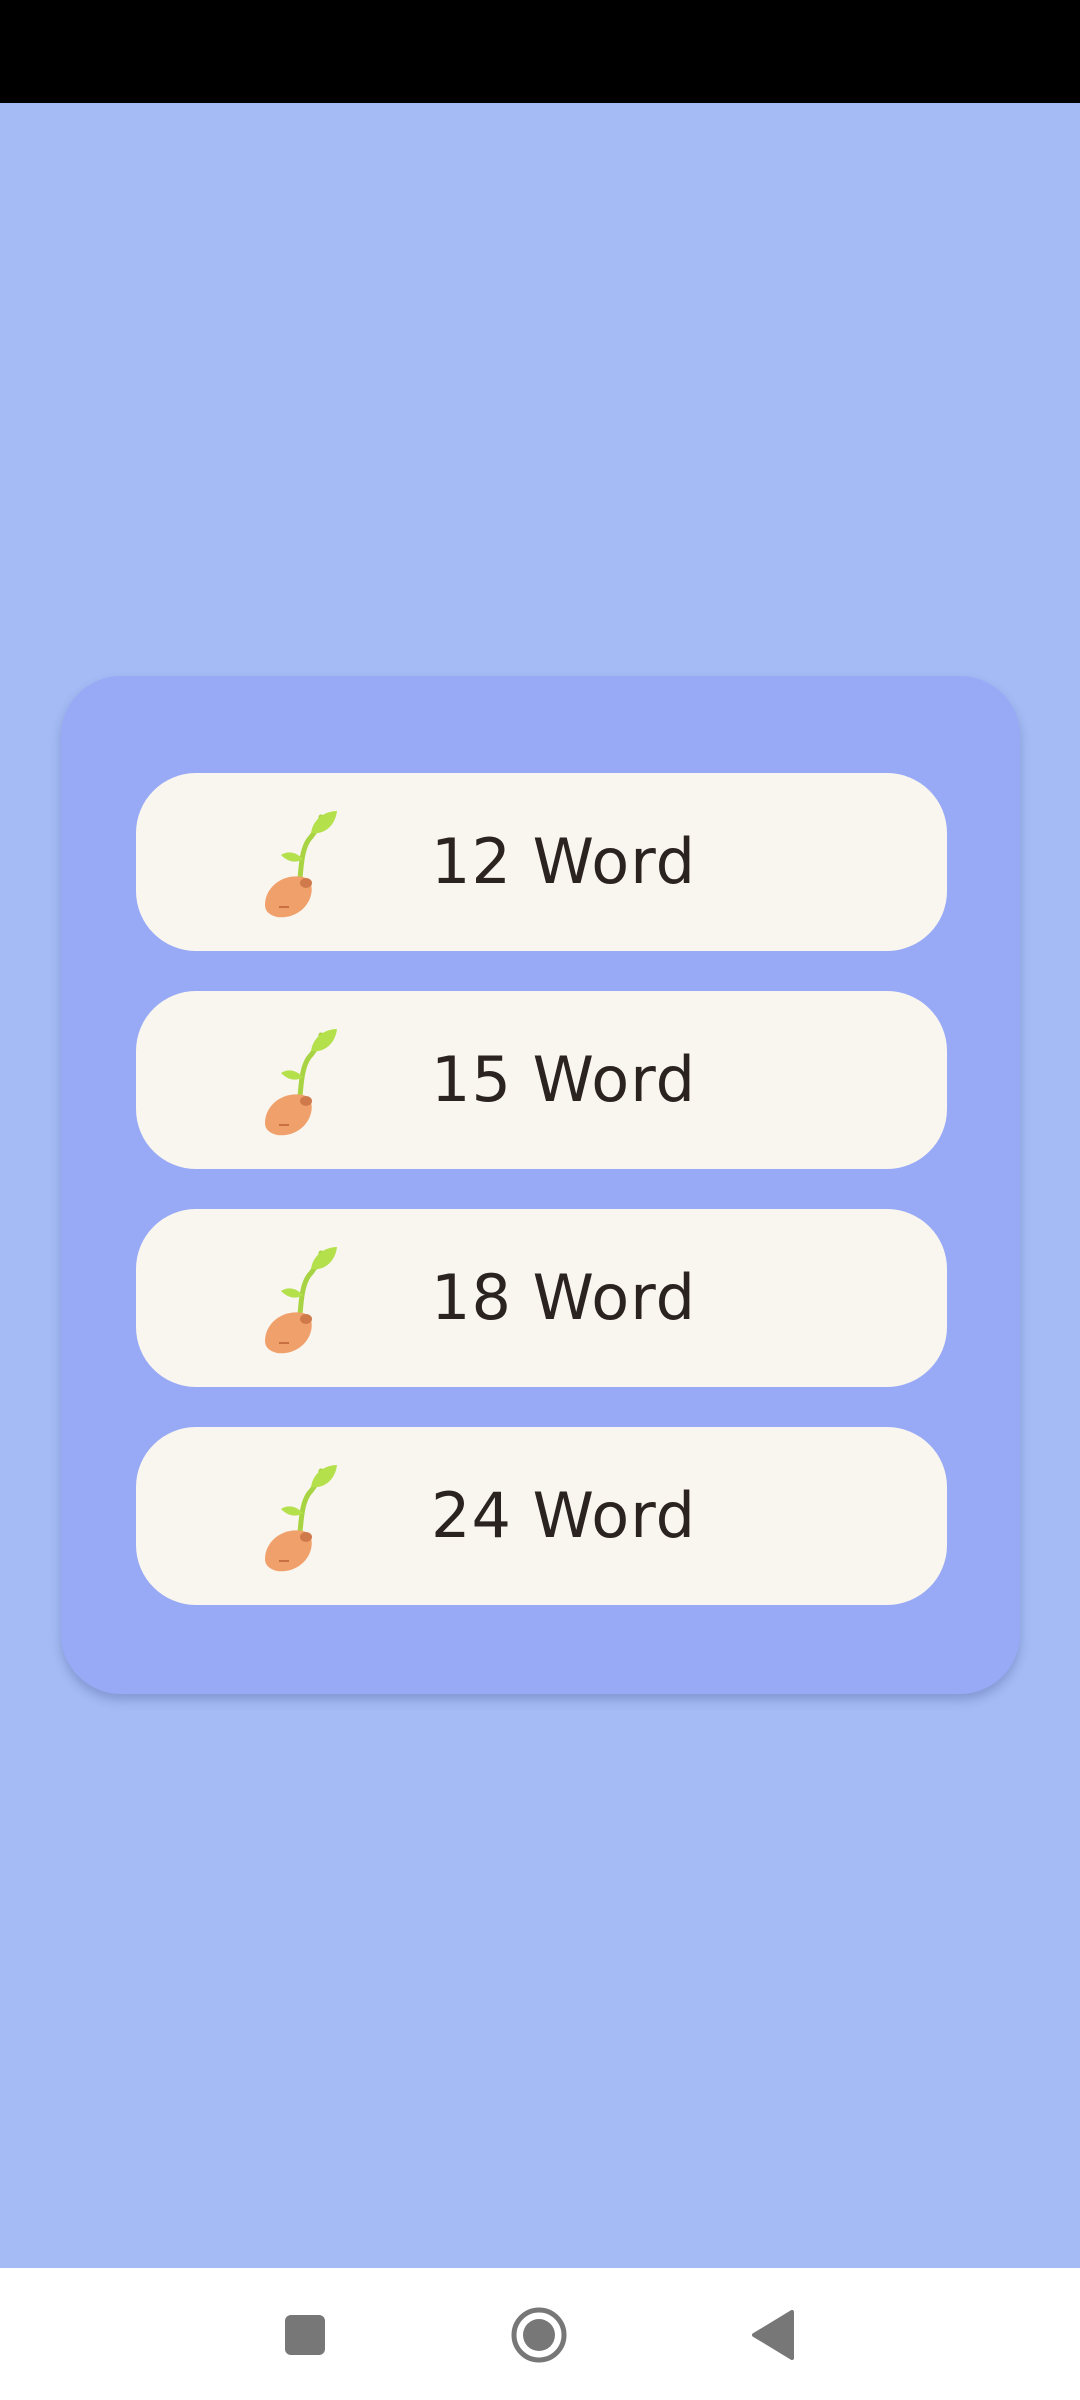 The image size is (1080, 2400). I want to click on option-label: 24 Word, so click(563, 1515).